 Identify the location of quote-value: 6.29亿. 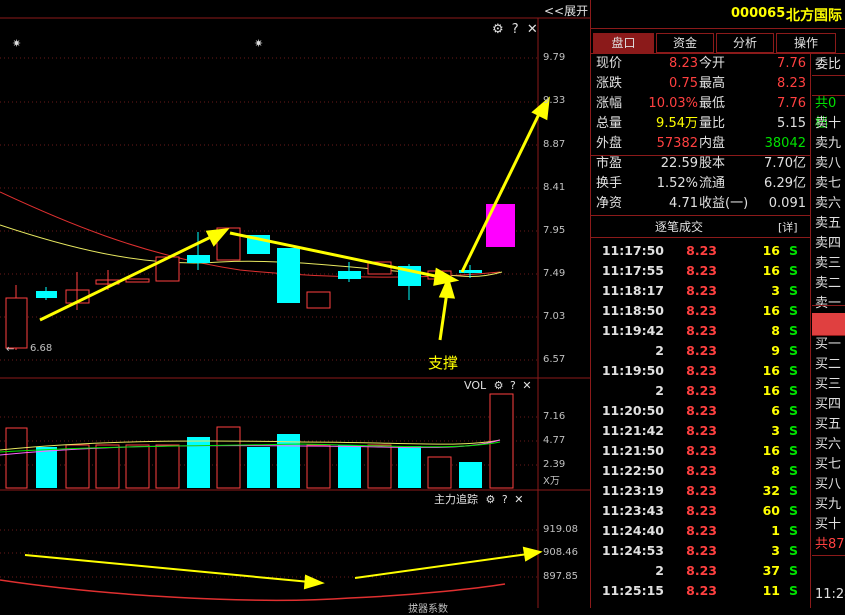
(785, 183).